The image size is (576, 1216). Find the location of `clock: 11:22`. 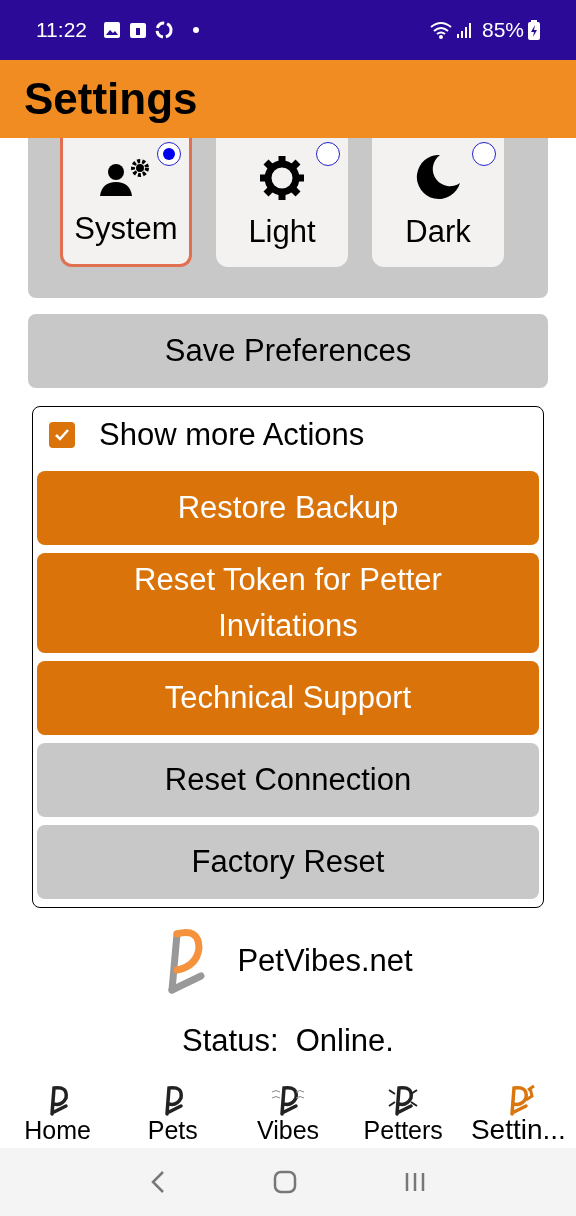

clock: 11:22 is located at coordinates (61, 30).